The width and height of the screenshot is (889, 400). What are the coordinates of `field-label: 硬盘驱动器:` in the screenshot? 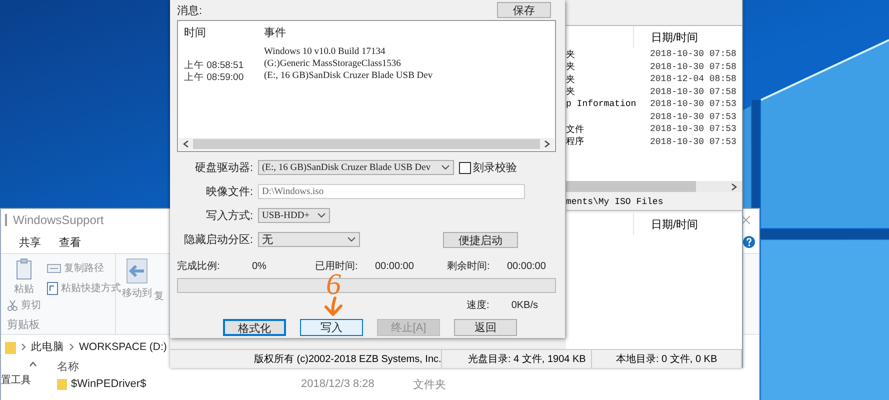 It's located at (223, 168).